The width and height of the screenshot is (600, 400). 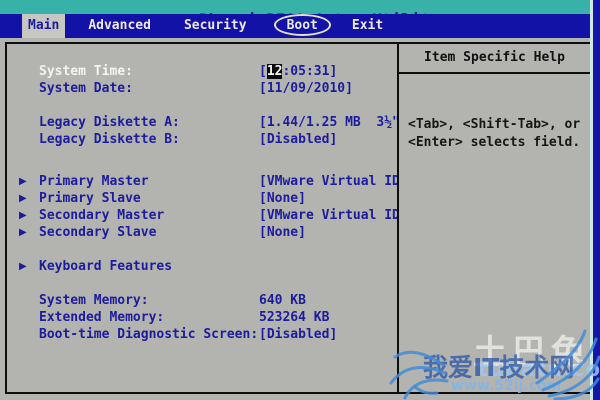 What do you see at coordinates (208, 139) in the screenshot?
I see `setting-row: Legacy Diskette B: [Disabled]` at bounding box center [208, 139].